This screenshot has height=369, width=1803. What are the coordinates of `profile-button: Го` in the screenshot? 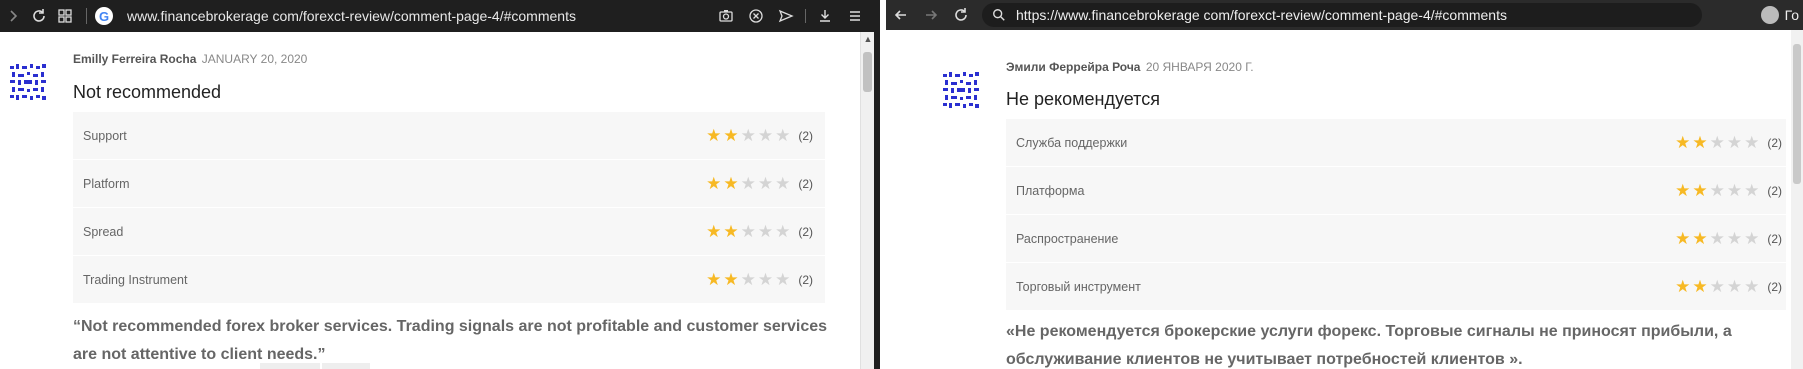 It's located at (1781, 15).